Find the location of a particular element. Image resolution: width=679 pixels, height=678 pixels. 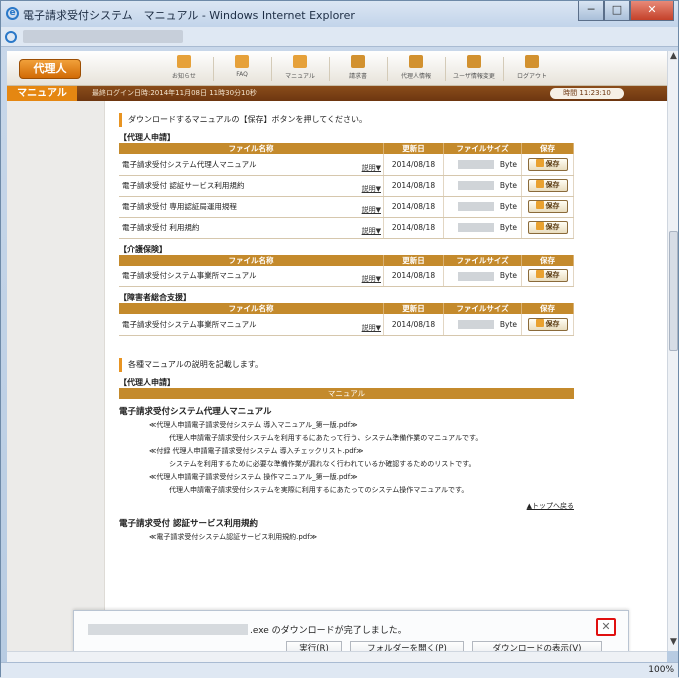

manual-line: ≪付録 代理人申請電子請求受付システム 導入チェックリスト.pdf≫ is located at coordinates (256, 450).